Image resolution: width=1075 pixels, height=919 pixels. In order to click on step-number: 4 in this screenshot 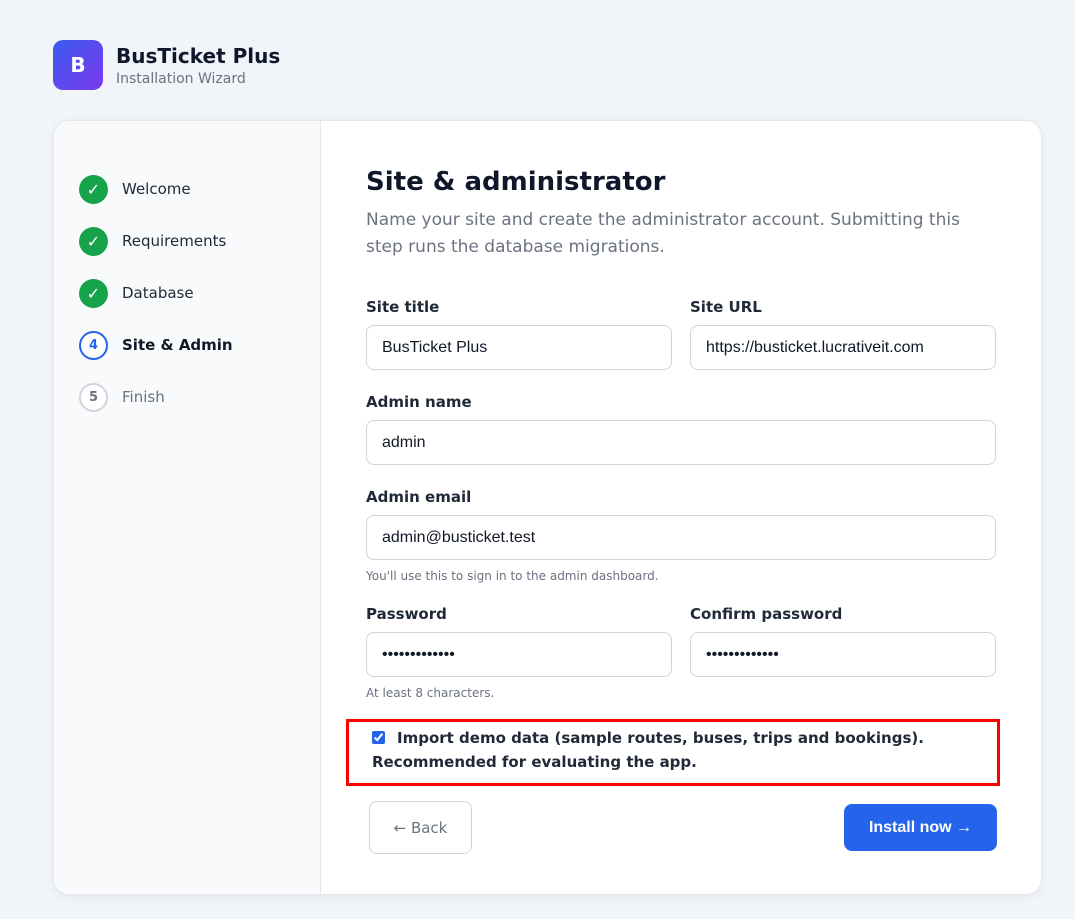, I will do `click(93, 345)`.